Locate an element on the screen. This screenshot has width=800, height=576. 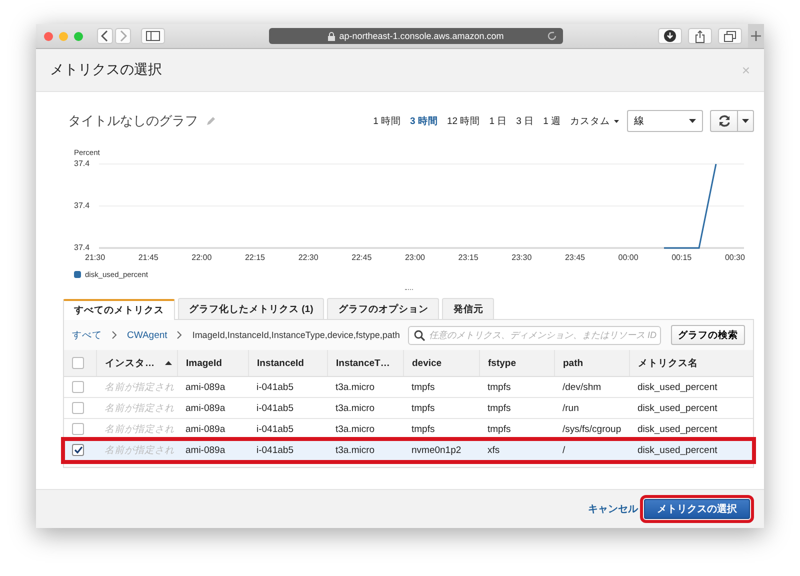
graph-title: タイトルなしのグラフ is located at coordinates (133, 121).